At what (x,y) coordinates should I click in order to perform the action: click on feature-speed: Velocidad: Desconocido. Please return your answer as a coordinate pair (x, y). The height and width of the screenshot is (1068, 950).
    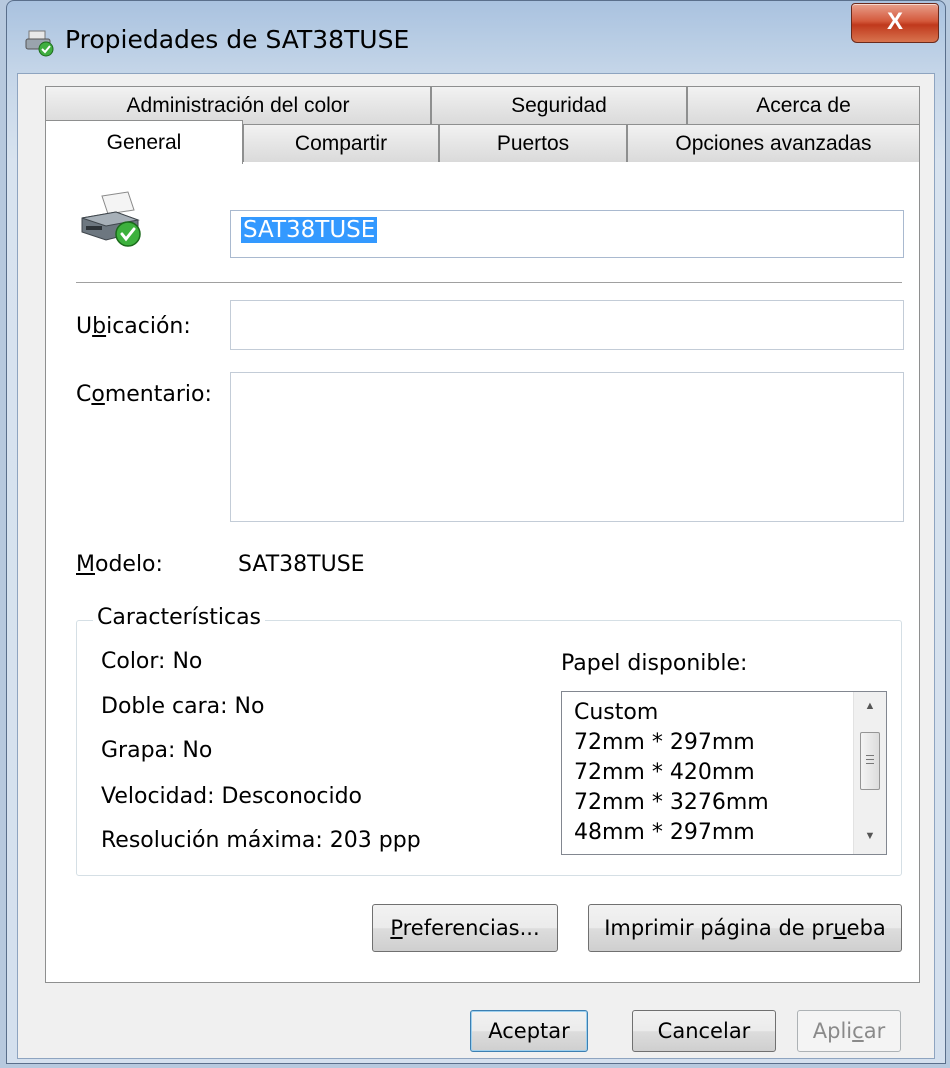
    Looking at the image, I should click on (232, 796).